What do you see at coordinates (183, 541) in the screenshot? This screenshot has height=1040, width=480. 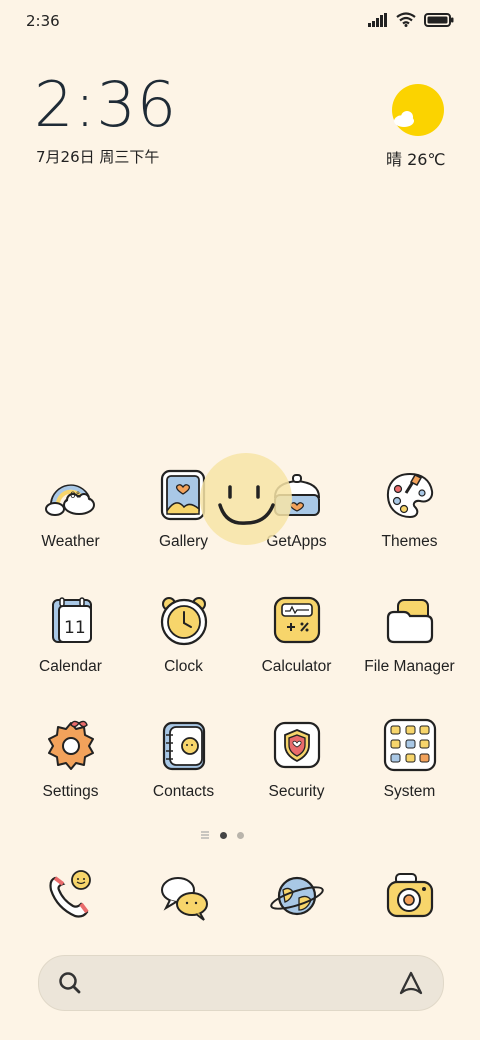 I see `app-label: Gallery` at bounding box center [183, 541].